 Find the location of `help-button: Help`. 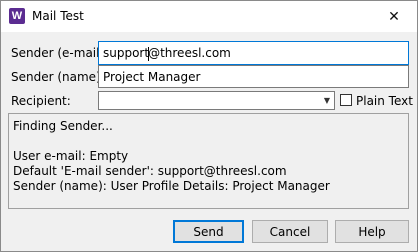

help-button: Help is located at coordinates (372, 231).